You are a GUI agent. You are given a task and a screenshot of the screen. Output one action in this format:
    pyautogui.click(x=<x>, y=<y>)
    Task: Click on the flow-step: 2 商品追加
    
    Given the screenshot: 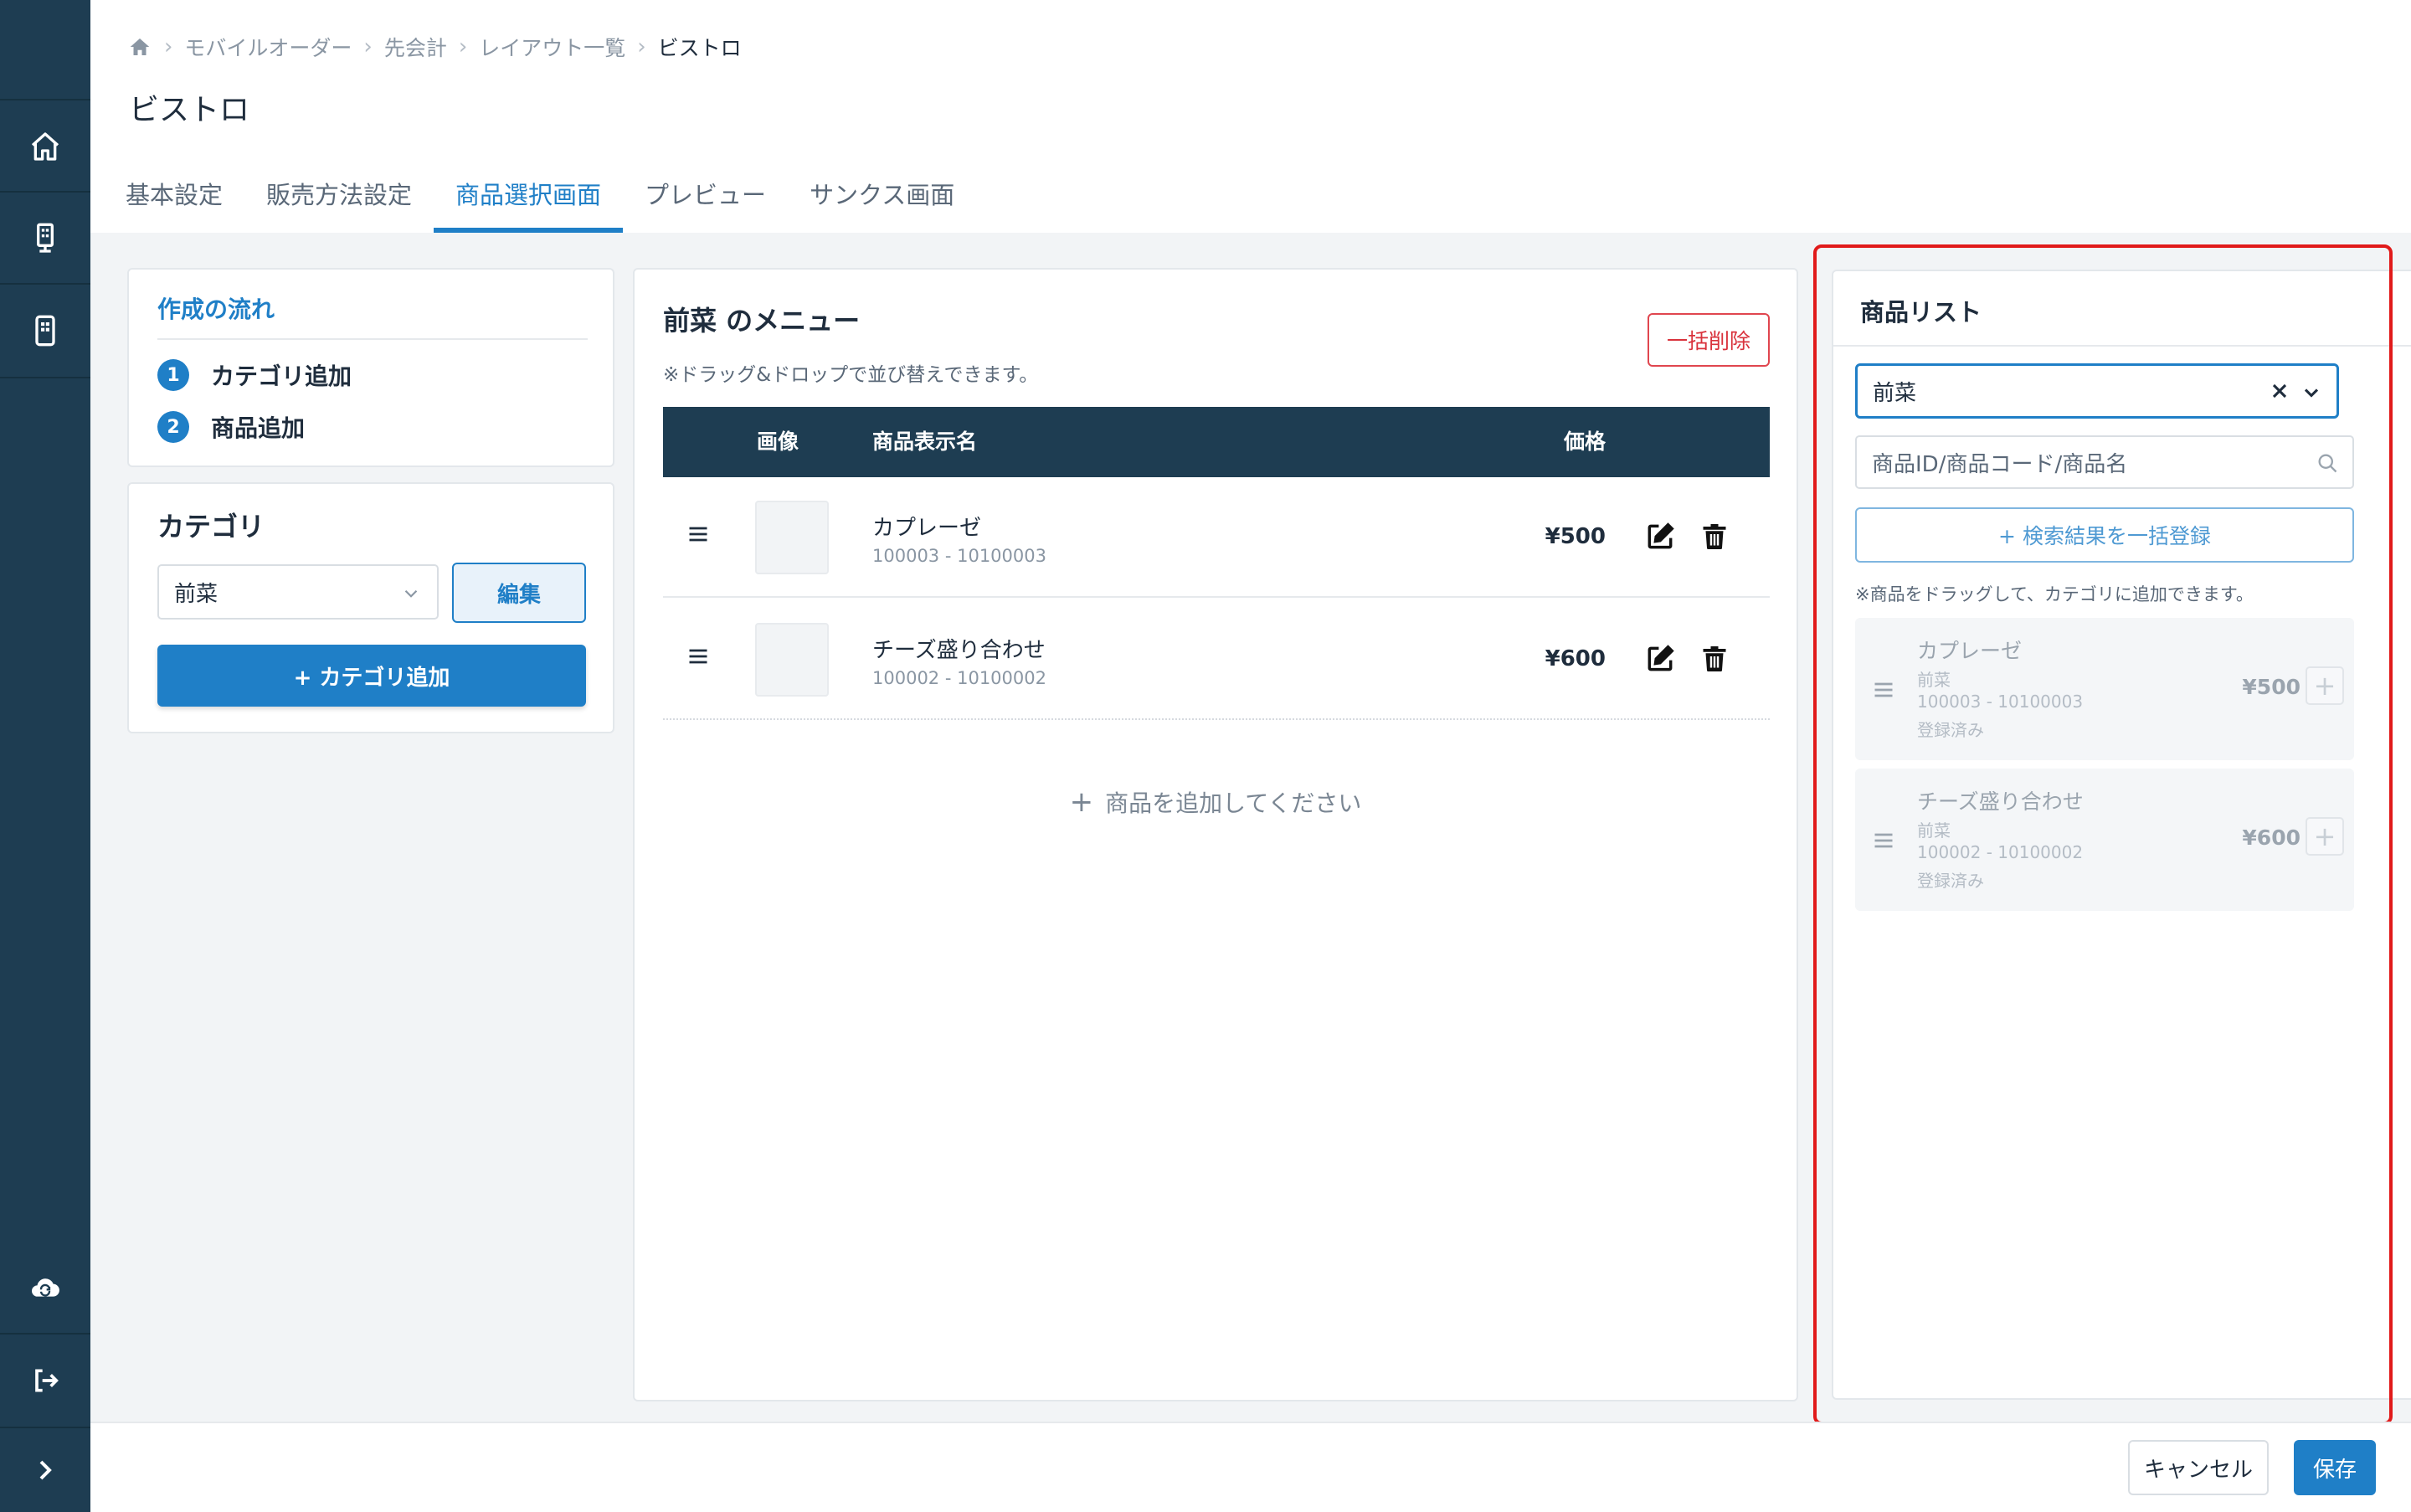 What is the action you would take?
    pyautogui.click(x=231, y=427)
    